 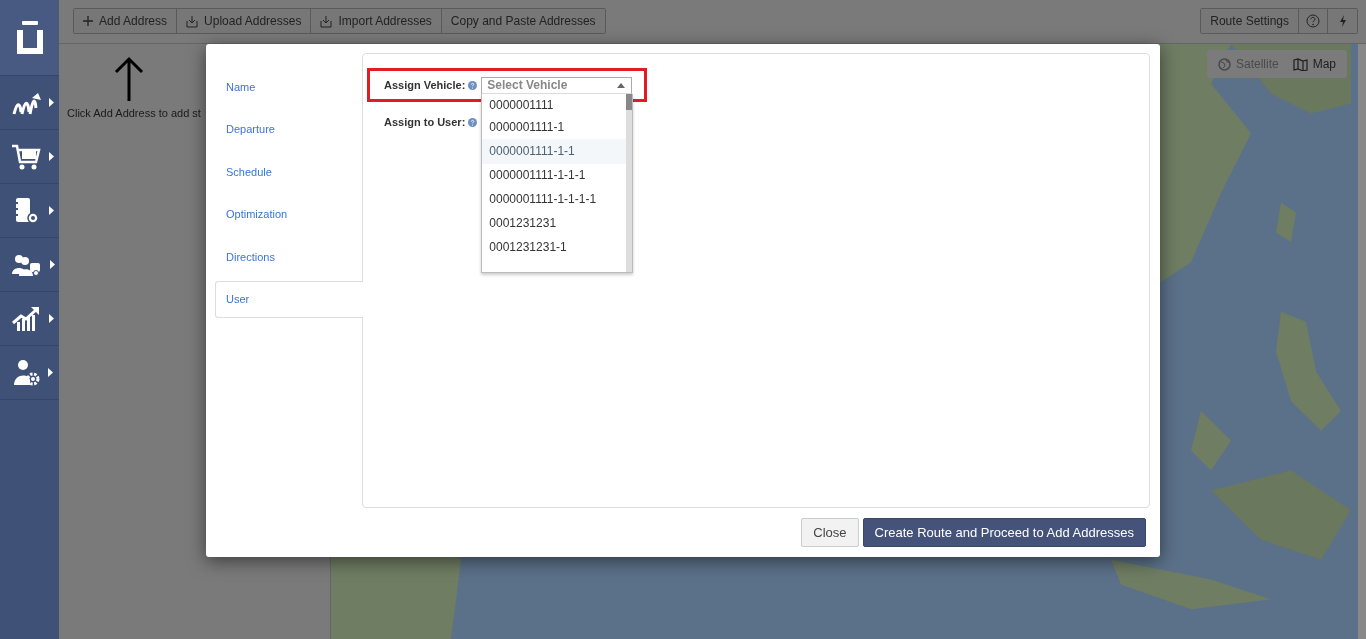 What do you see at coordinates (26, 156) in the screenshot?
I see `cart-icon` at bounding box center [26, 156].